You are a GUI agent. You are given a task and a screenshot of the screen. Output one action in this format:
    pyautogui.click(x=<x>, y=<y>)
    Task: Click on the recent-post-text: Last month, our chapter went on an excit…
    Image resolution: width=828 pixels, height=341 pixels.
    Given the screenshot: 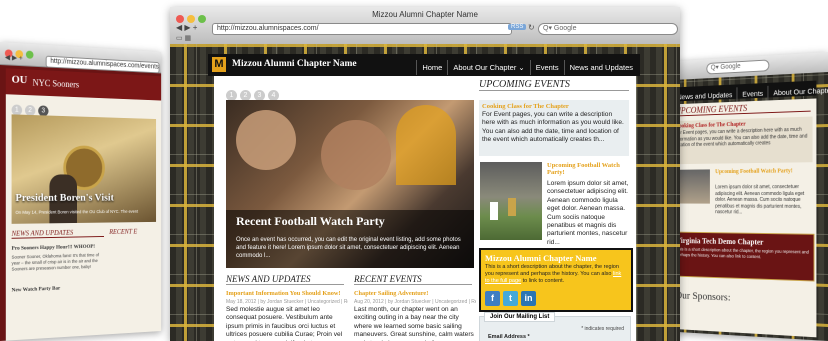 What is the action you would take?
    pyautogui.click(x=414, y=323)
    